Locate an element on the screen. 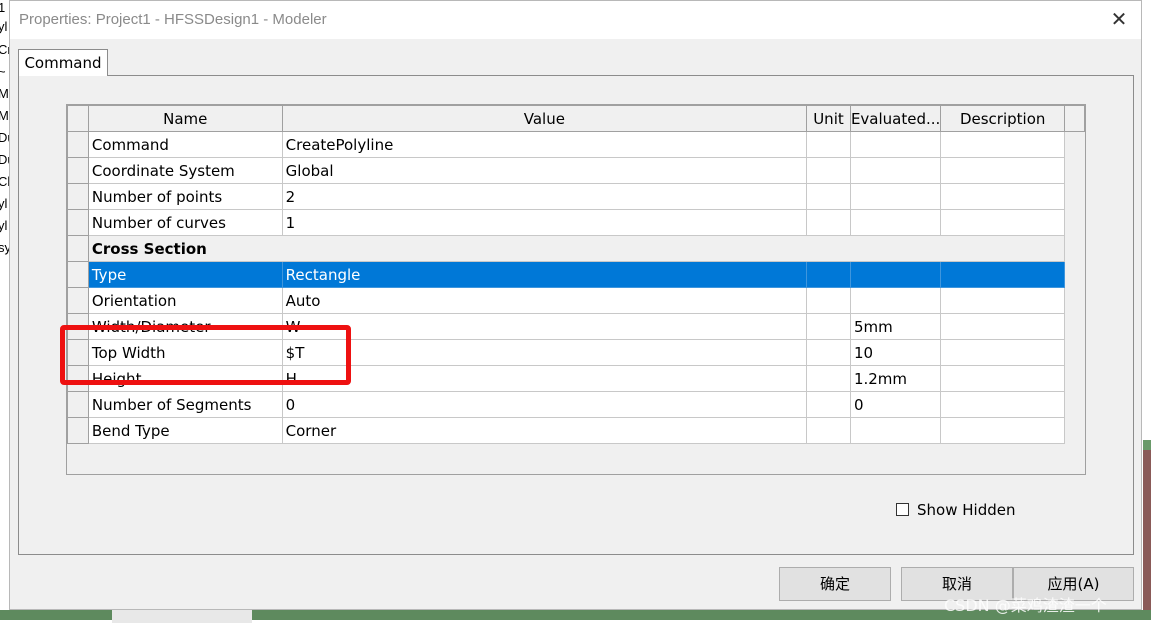 The height and width of the screenshot is (623, 1151). table-row: Bend Type Corner is located at coordinates (576, 430).